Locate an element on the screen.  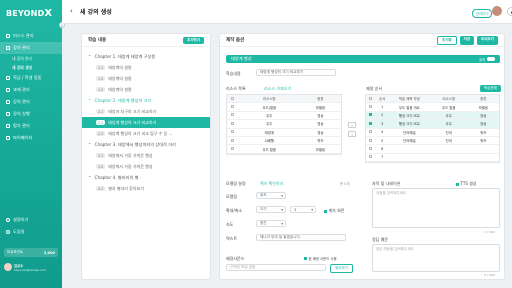
bgm-label: 배경사운드 is located at coordinates (235, 258).